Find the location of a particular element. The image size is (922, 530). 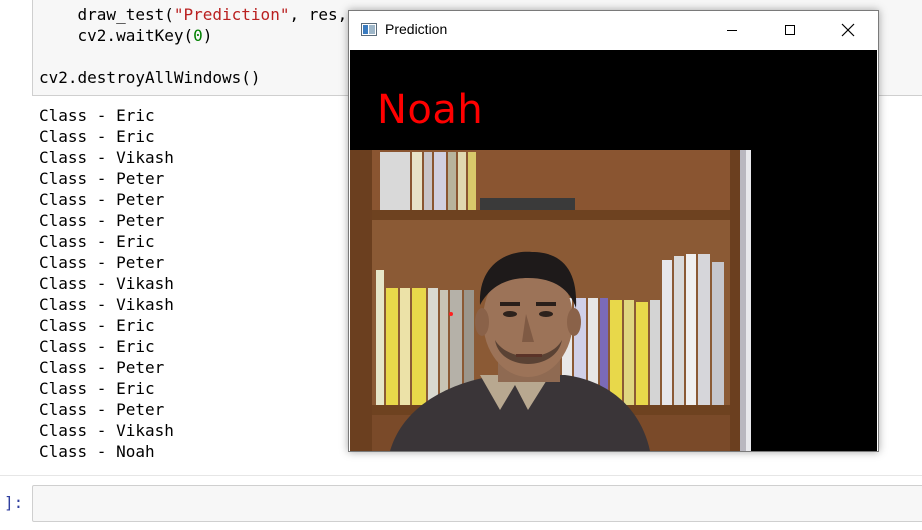

empty-code-cell is located at coordinates (477, 503).